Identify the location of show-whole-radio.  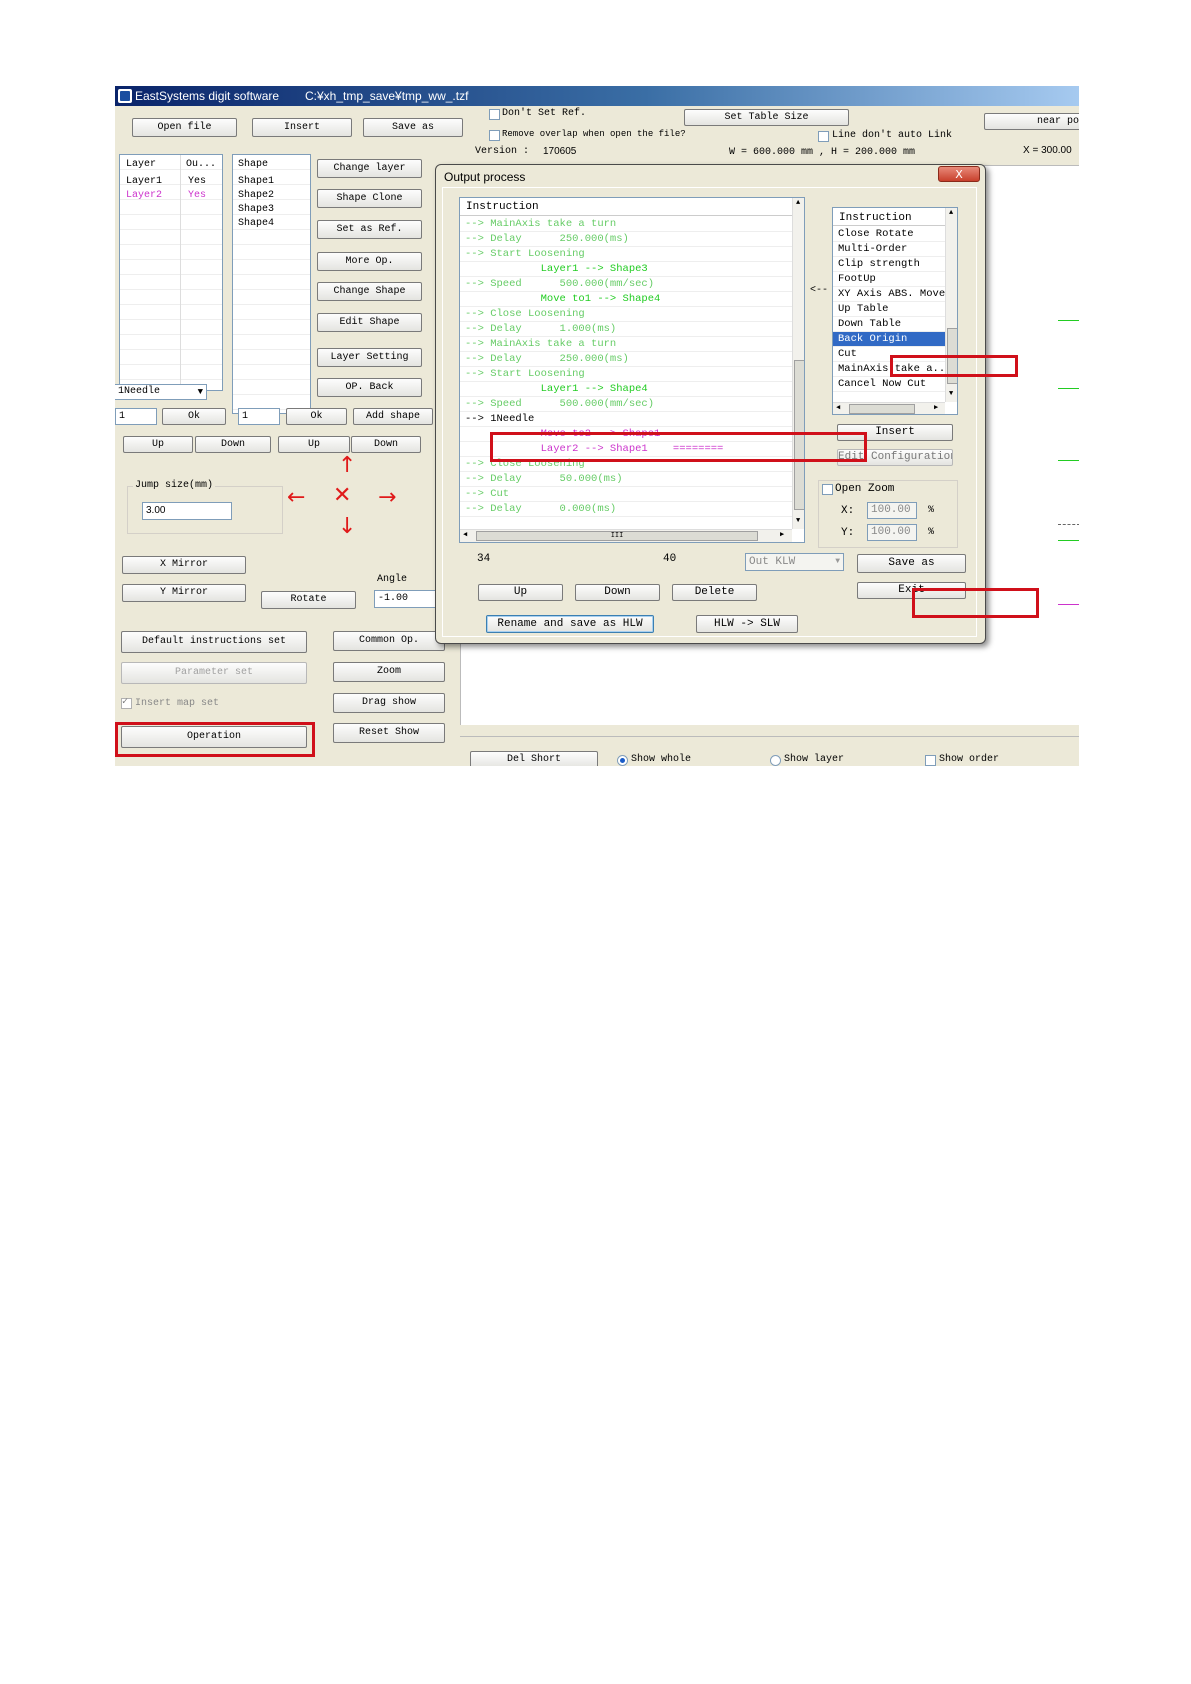
(622, 760).